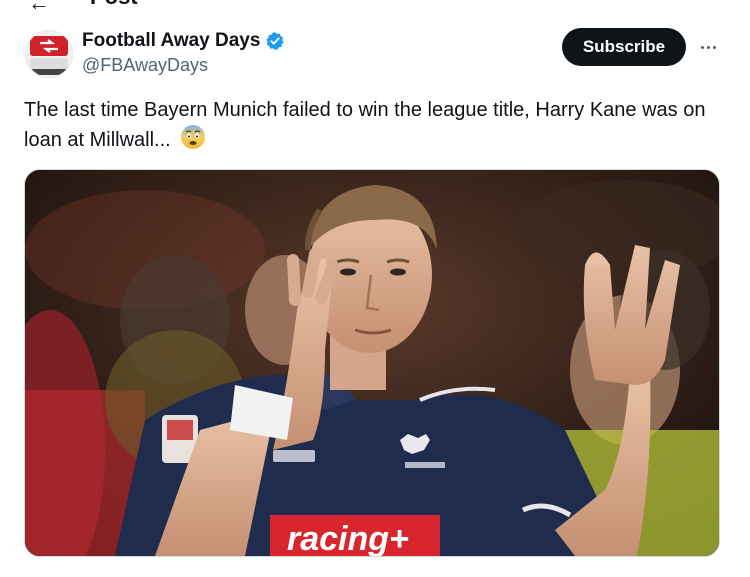 This screenshot has width=750, height=577. Describe the element at coordinates (49, 46) in the screenshot. I see `railway-sign-avatar-icon` at that location.